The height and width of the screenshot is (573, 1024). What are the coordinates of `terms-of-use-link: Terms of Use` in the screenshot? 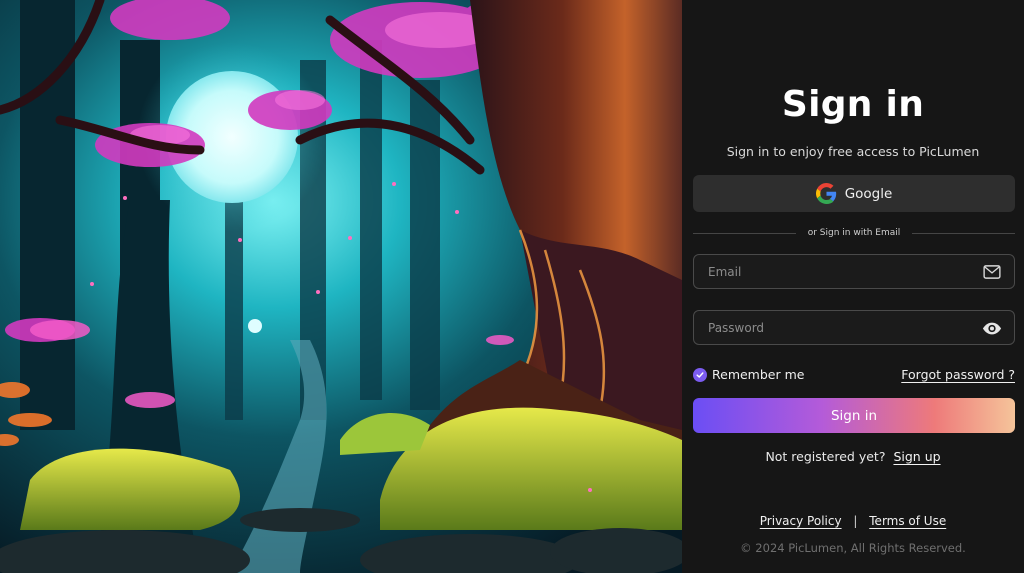 It's located at (907, 521).